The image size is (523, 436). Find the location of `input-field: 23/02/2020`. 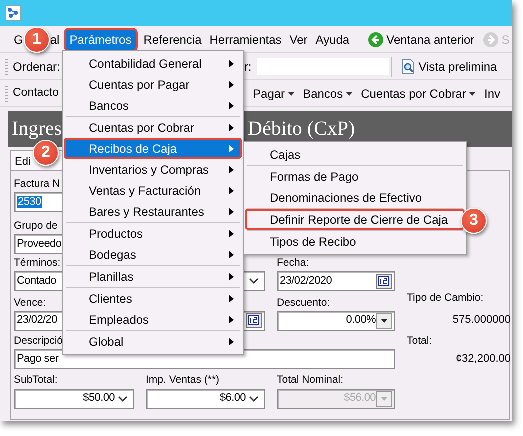

input-field: 23/02/2020 is located at coordinates (336, 281).